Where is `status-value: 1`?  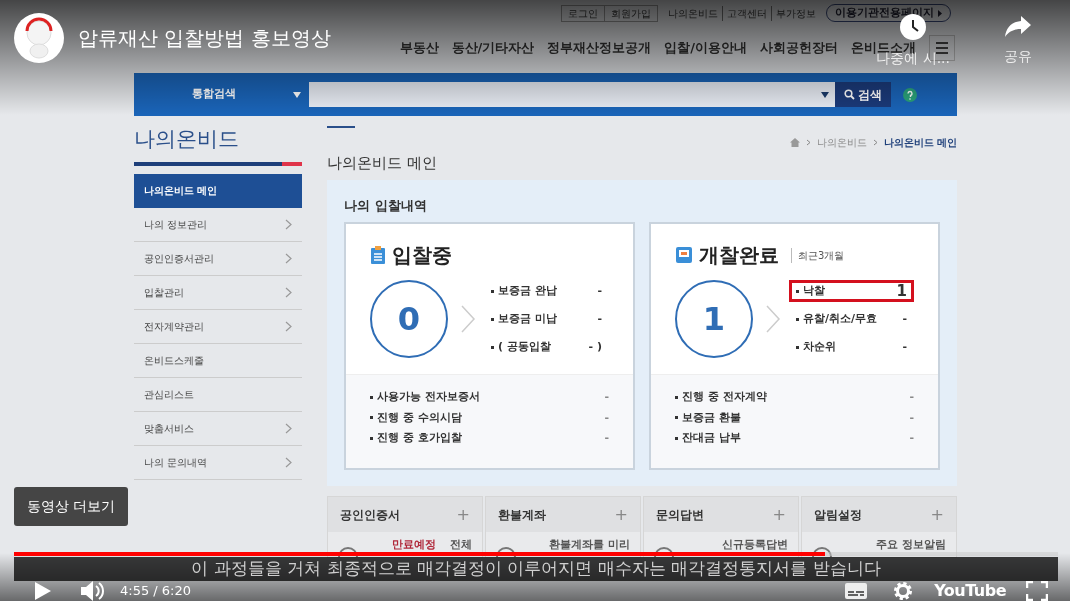 status-value: 1 is located at coordinates (901, 291).